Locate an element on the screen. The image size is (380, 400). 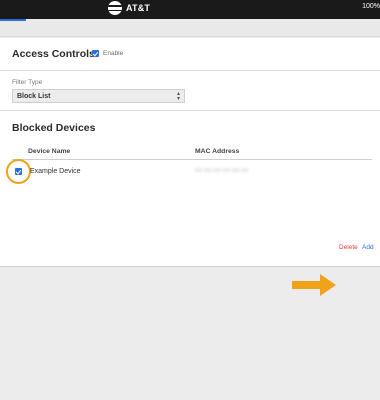
att-globe-icon is located at coordinates (115, 8).